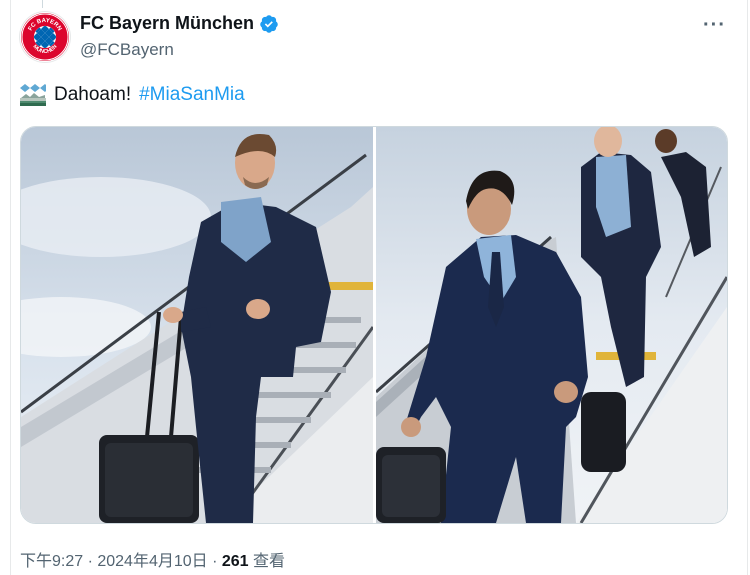  I want to click on thread-border-left, so click(10, 287).